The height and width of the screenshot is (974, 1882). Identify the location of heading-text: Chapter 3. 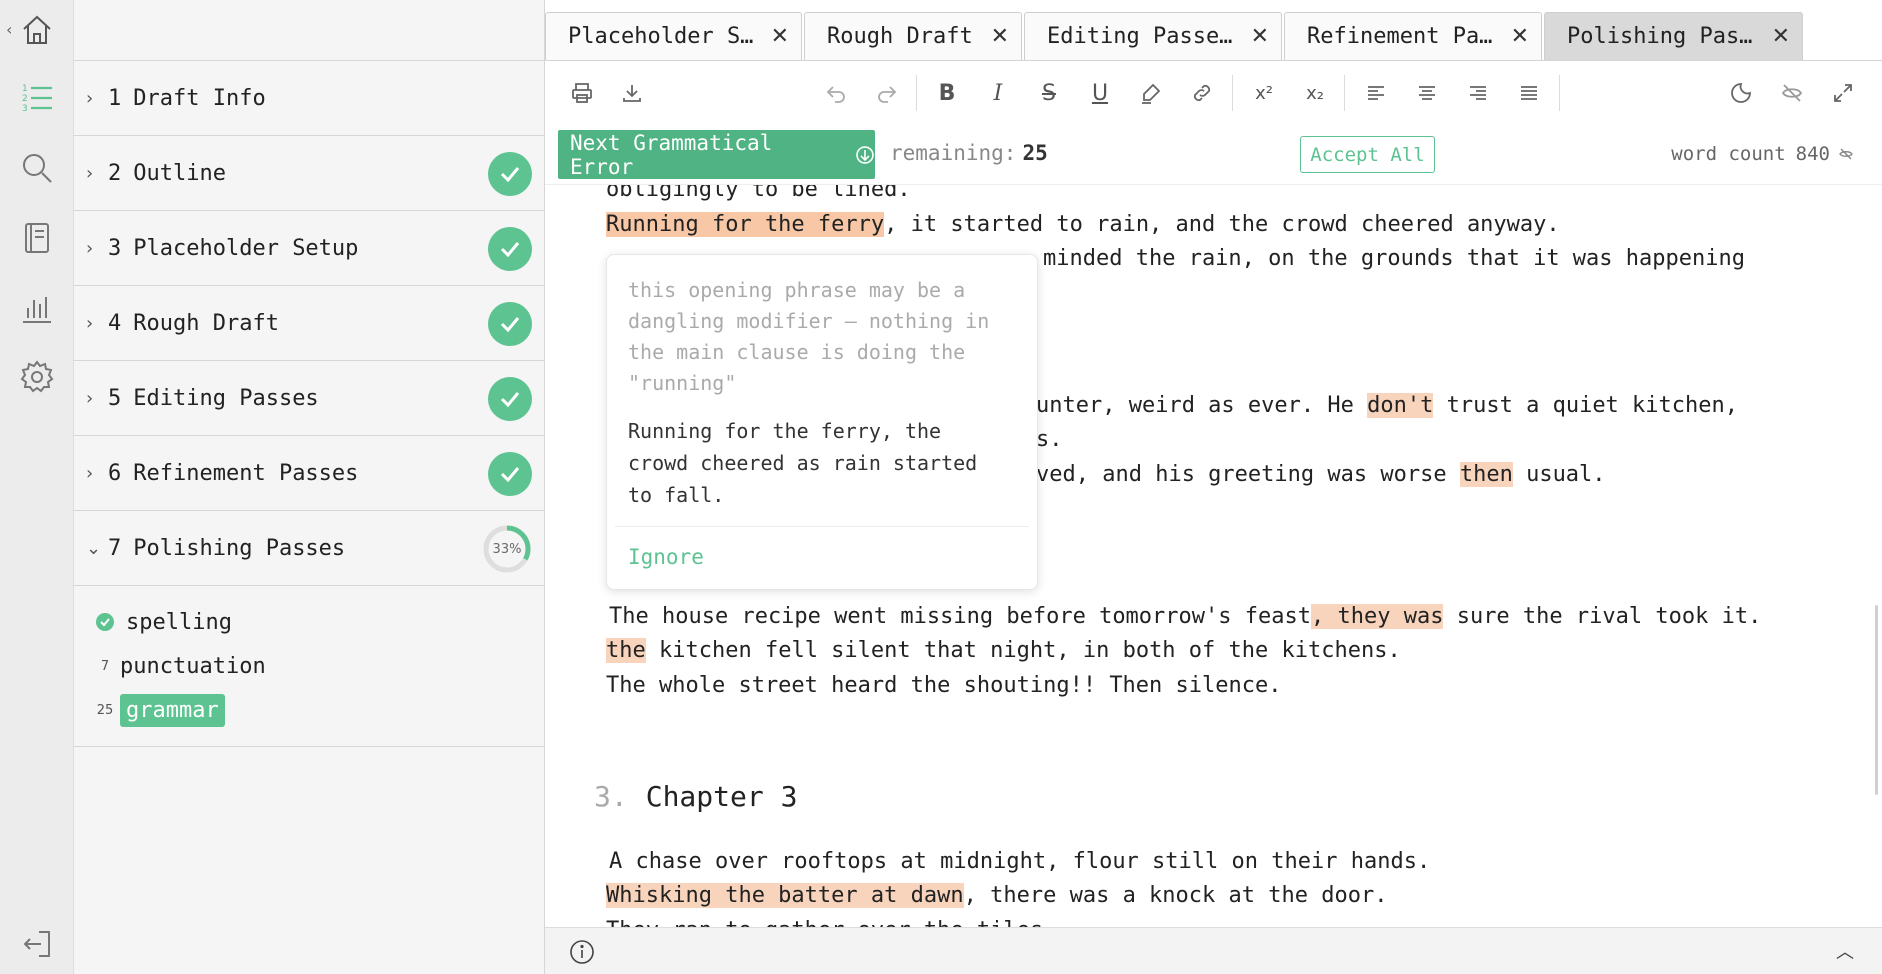
(721, 796).